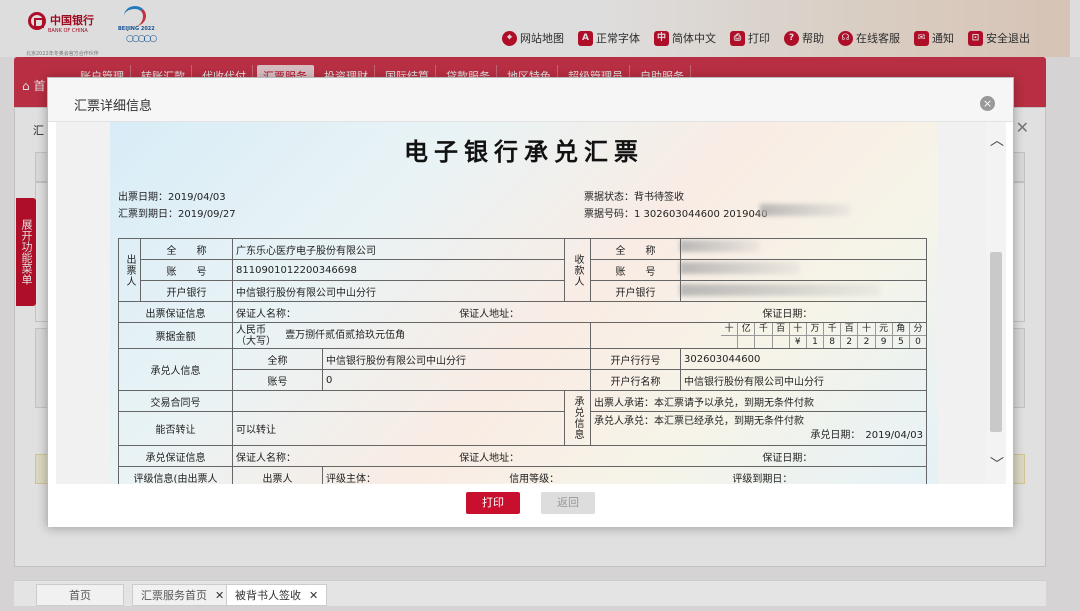 The height and width of the screenshot is (611, 1080). I want to click on digit-unit: 角, so click(900, 329).